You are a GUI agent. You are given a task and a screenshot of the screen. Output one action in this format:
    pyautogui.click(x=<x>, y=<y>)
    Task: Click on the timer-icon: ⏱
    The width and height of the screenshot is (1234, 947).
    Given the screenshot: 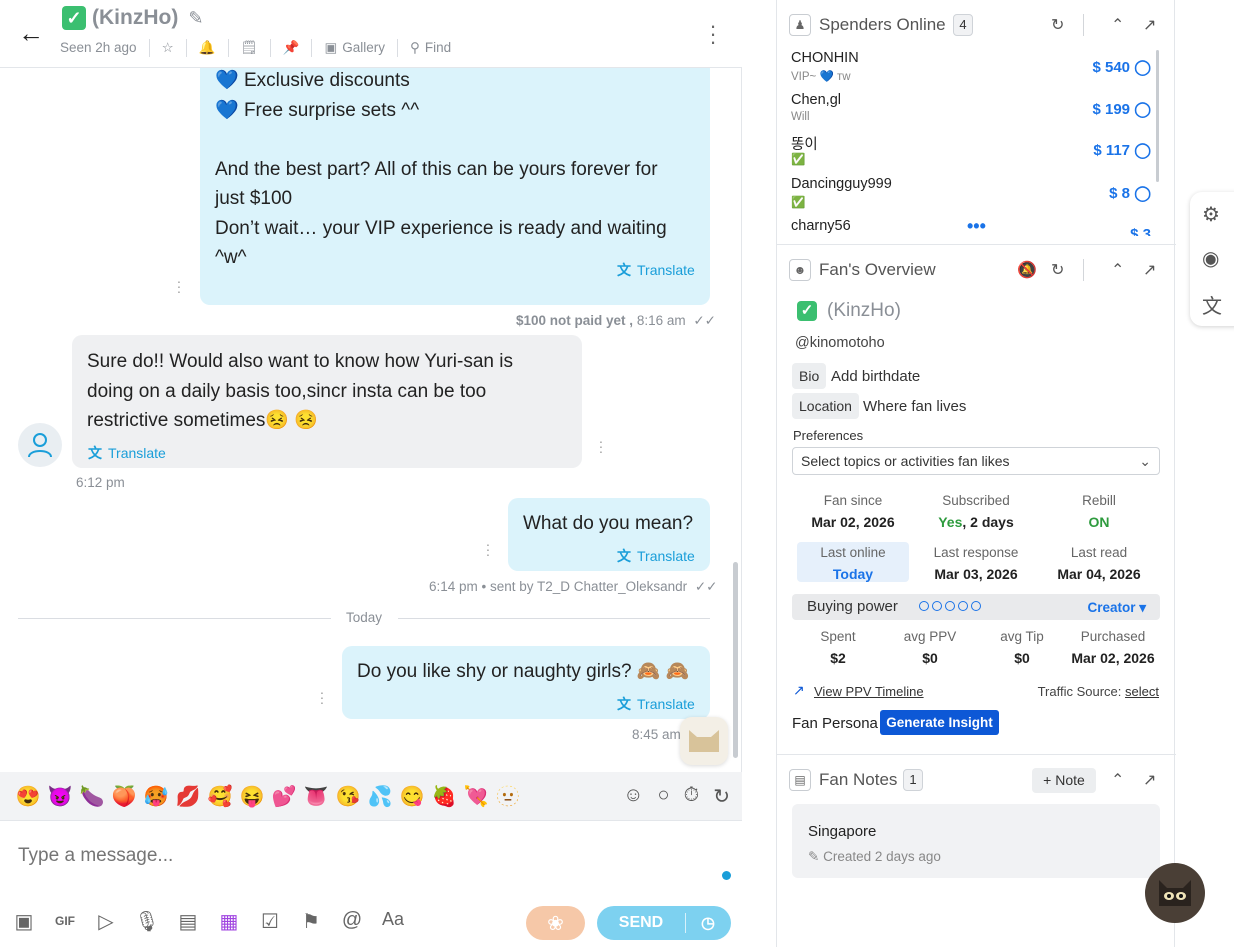 What is the action you would take?
    pyautogui.click(x=692, y=796)
    